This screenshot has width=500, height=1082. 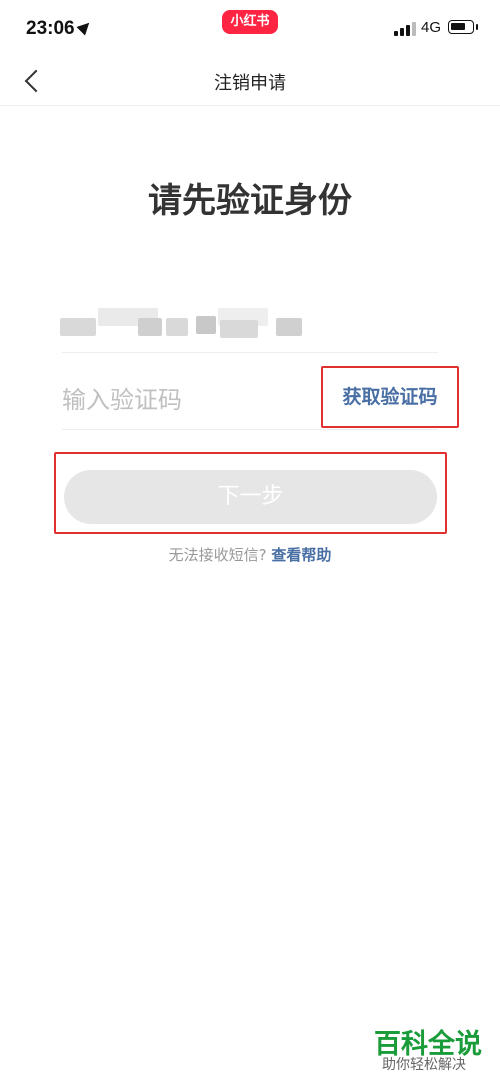 I want to click on nav-bar: 注销申请, so click(x=250, y=81).